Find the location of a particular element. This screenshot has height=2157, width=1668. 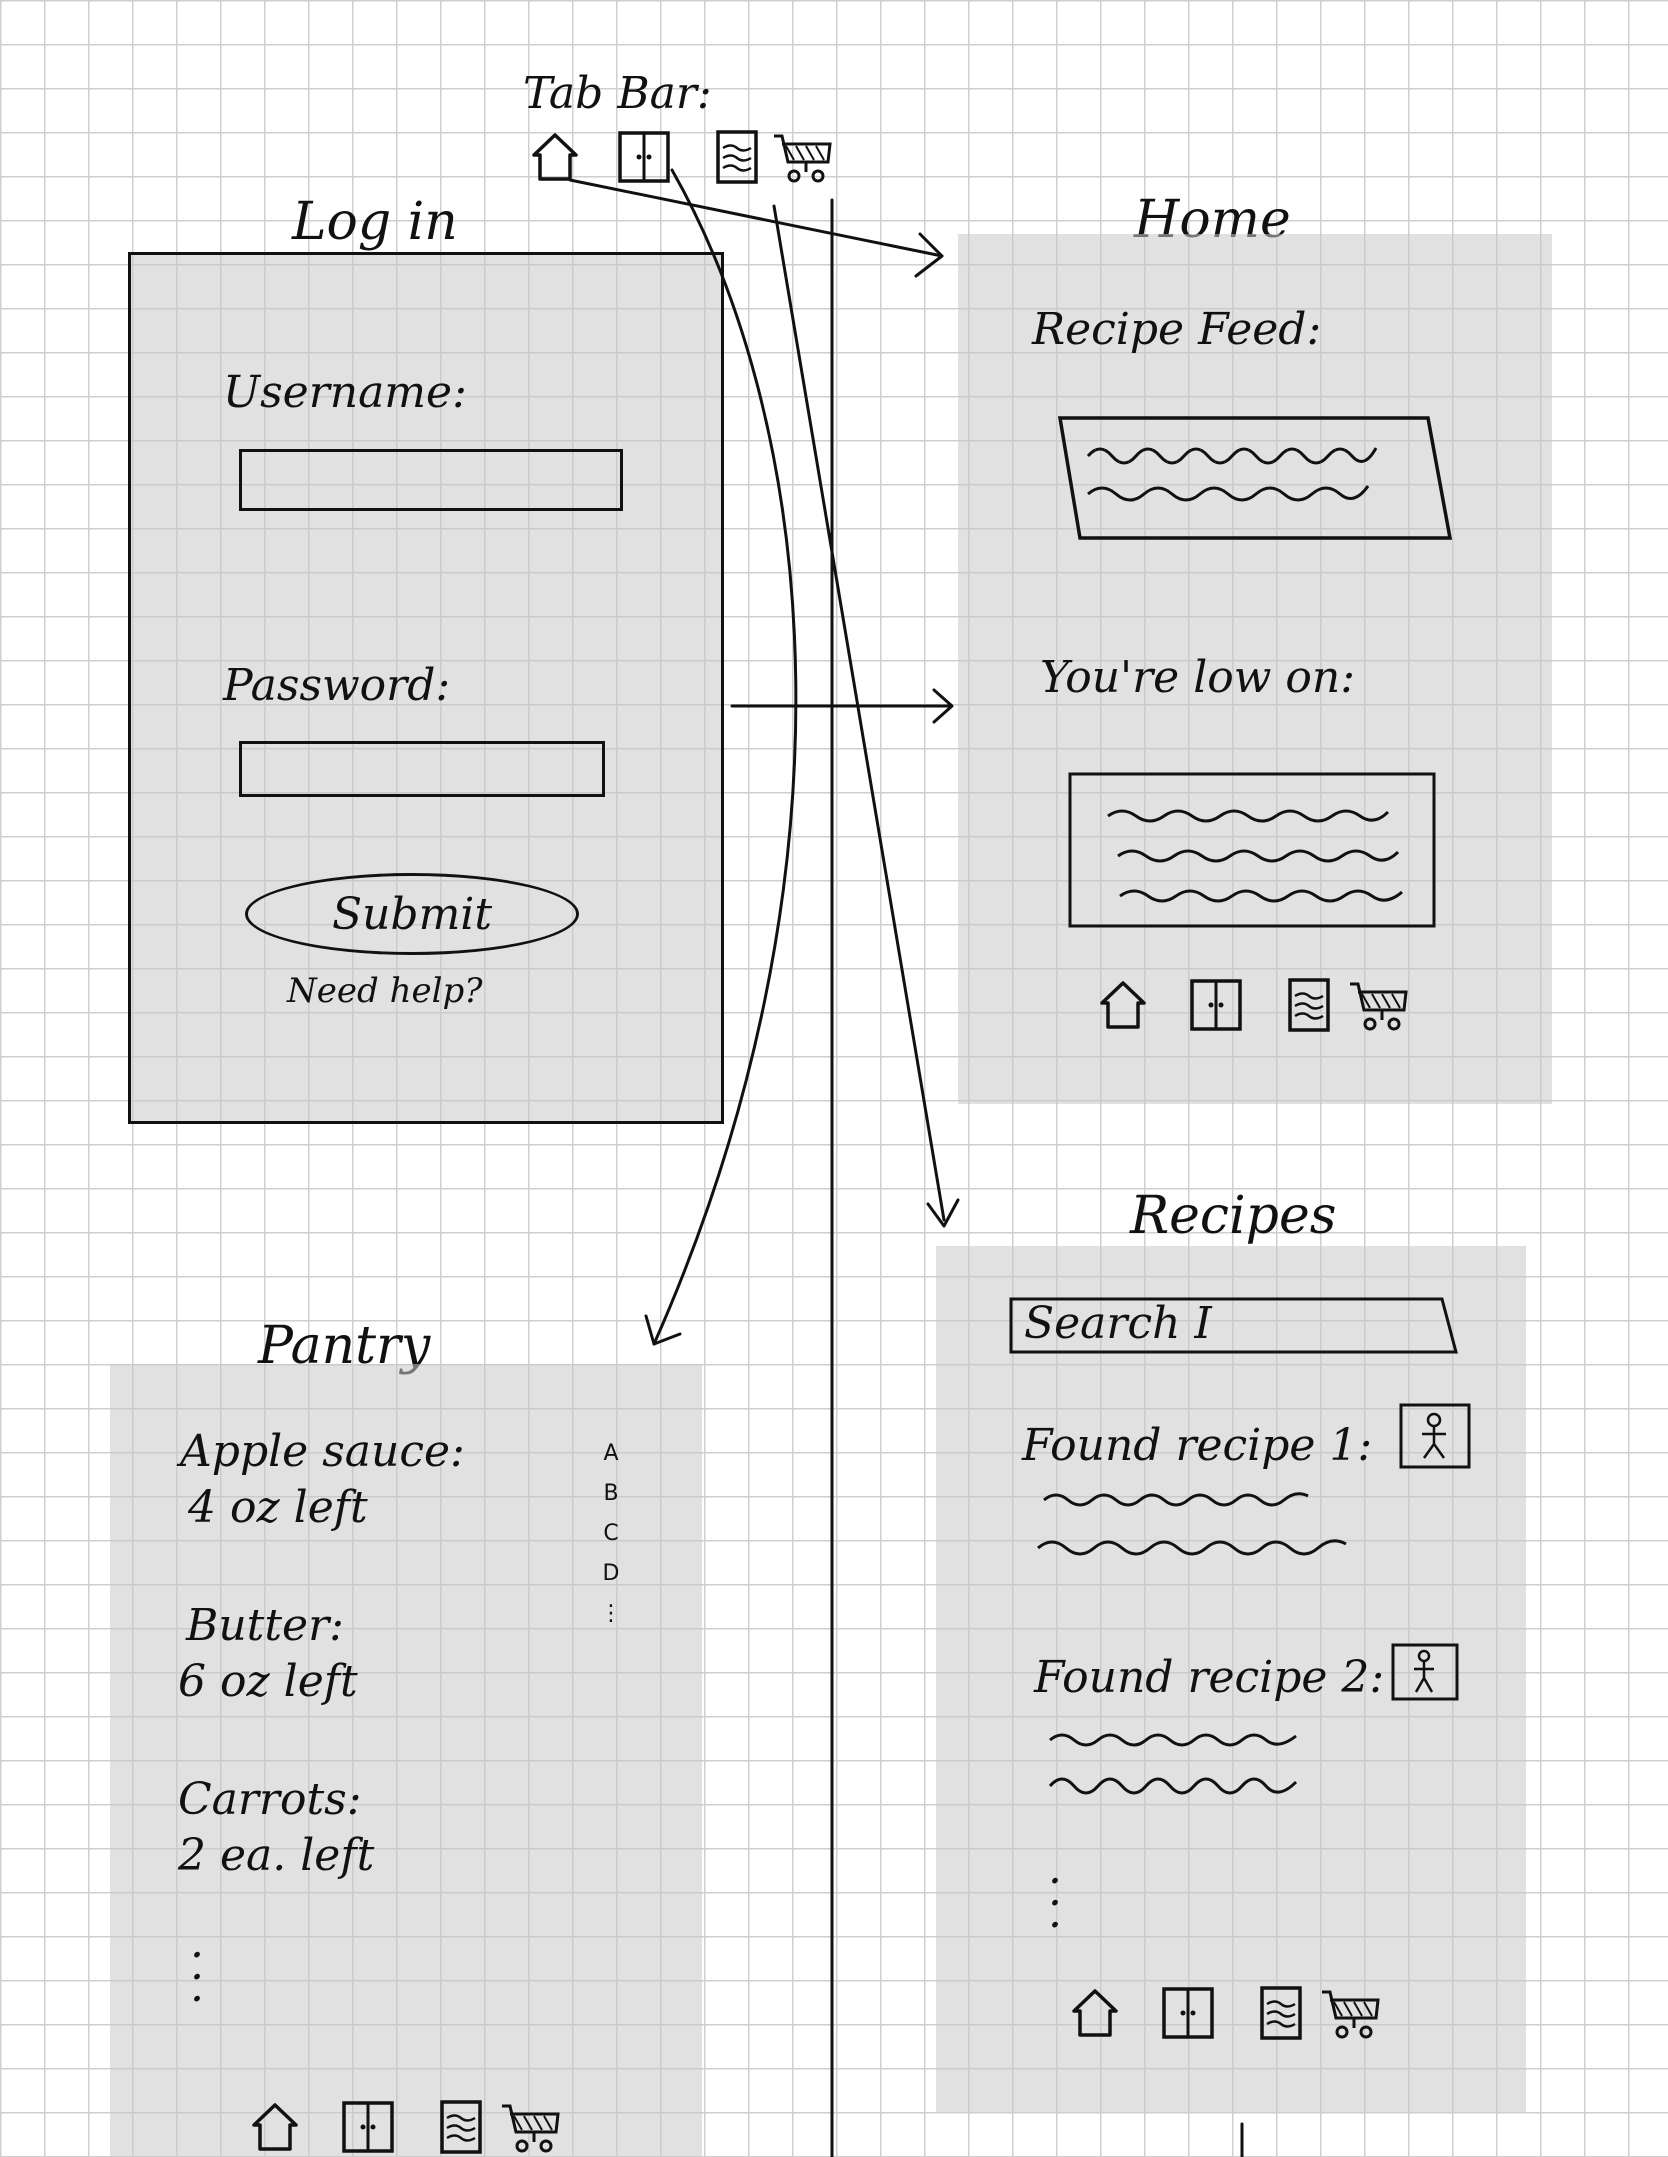

arrow-to-home is located at coordinates (756, 218).